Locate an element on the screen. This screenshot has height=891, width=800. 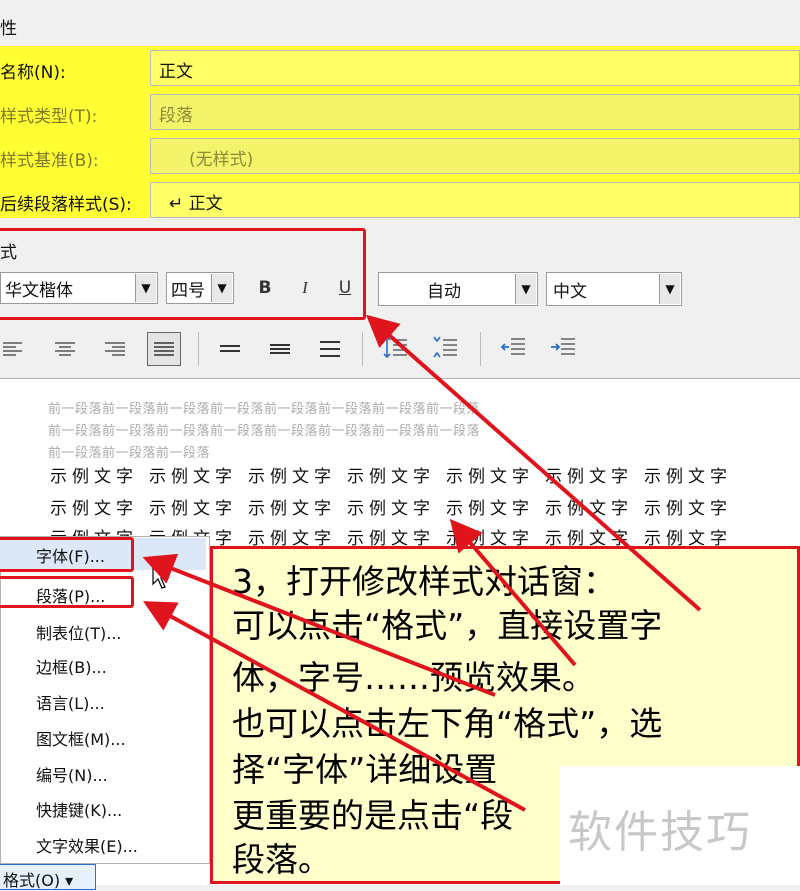
style-type-label: 样式类型(T): is located at coordinates (49, 117).